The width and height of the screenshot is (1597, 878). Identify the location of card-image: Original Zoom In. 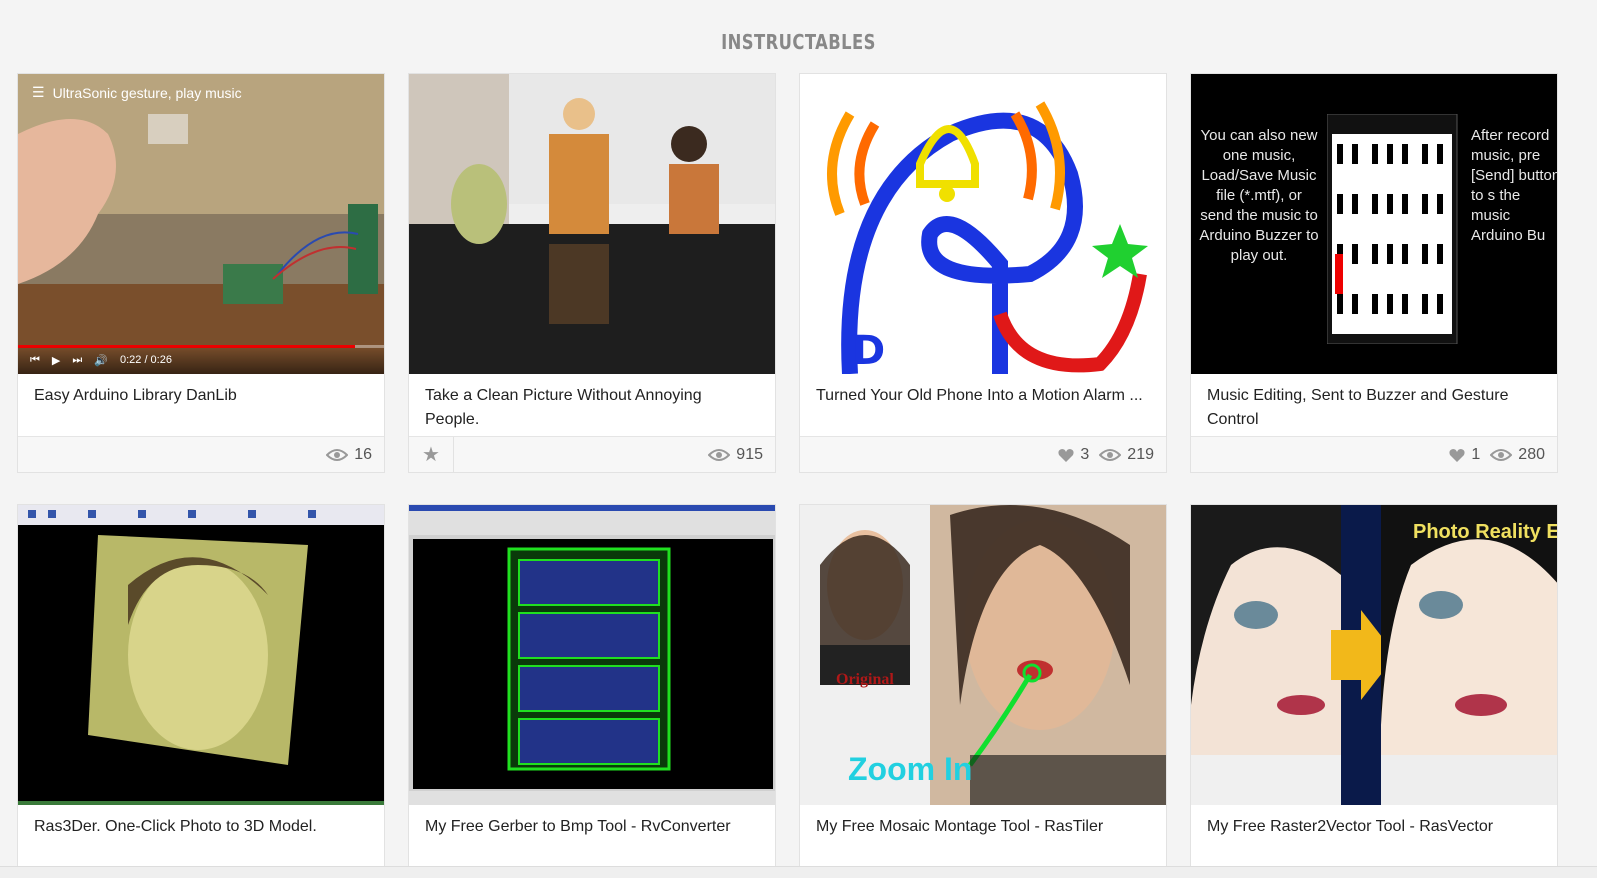
(983, 655).